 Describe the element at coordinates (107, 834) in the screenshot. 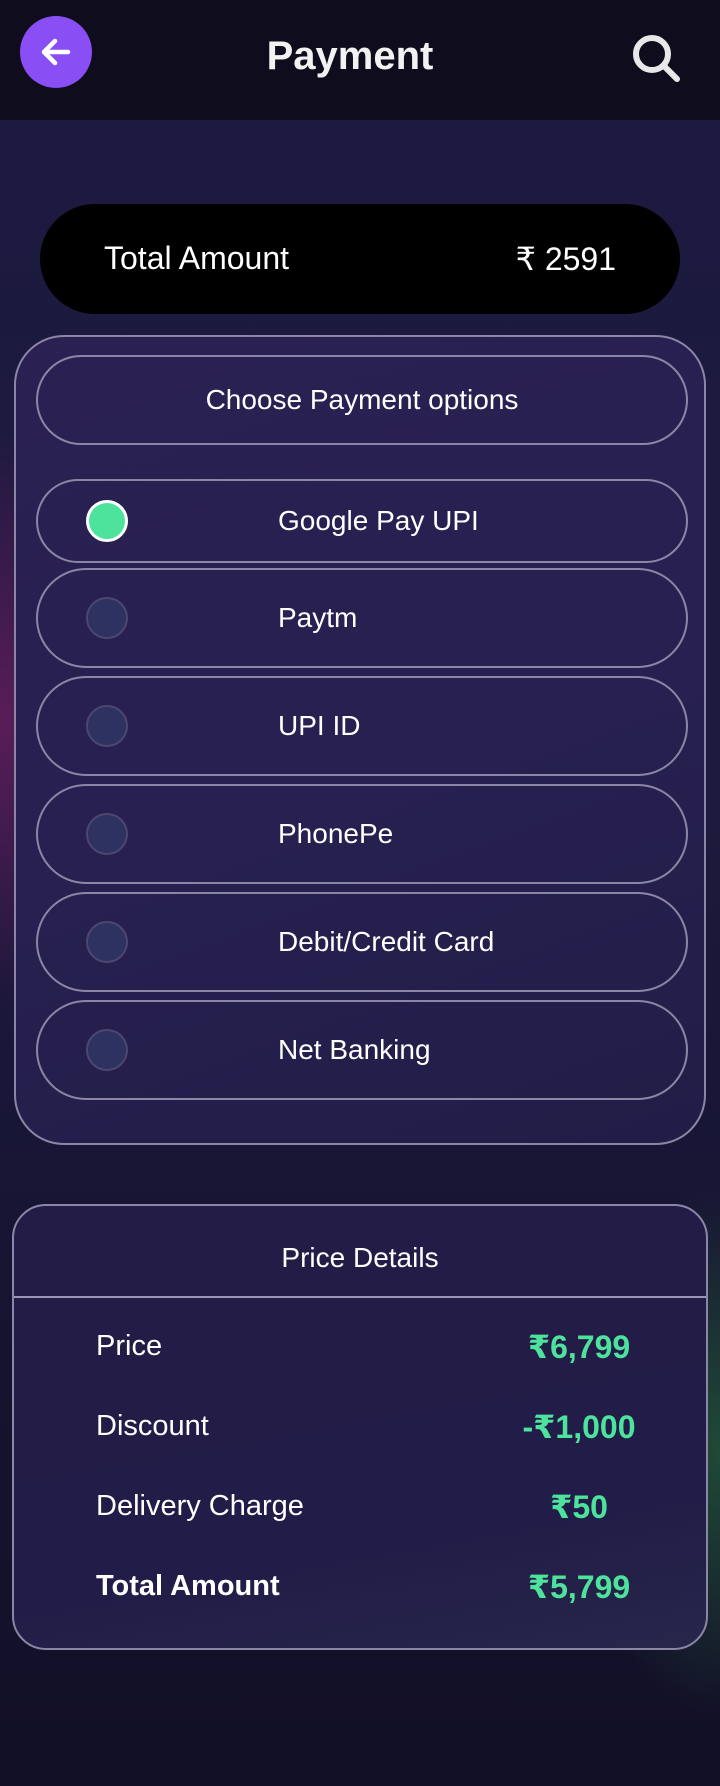

I see `radio-phonepe` at that location.